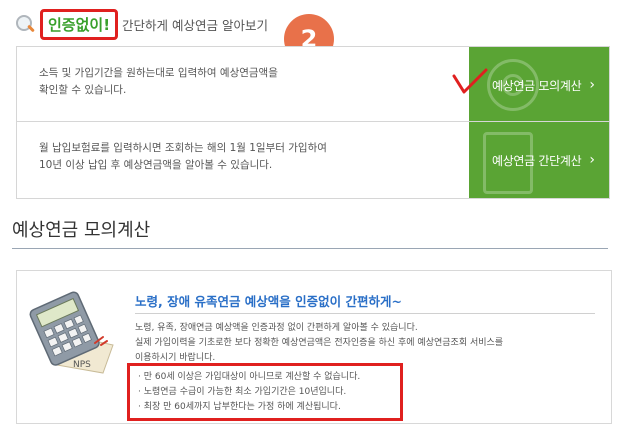 The width and height of the screenshot is (631, 432). What do you see at coordinates (25, 24) in the screenshot?
I see `magnifier-icon` at bounding box center [25, 24].